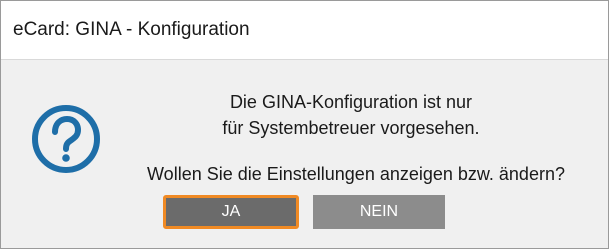  I want to click on question-mark-circle-icon, so click(66, 139).